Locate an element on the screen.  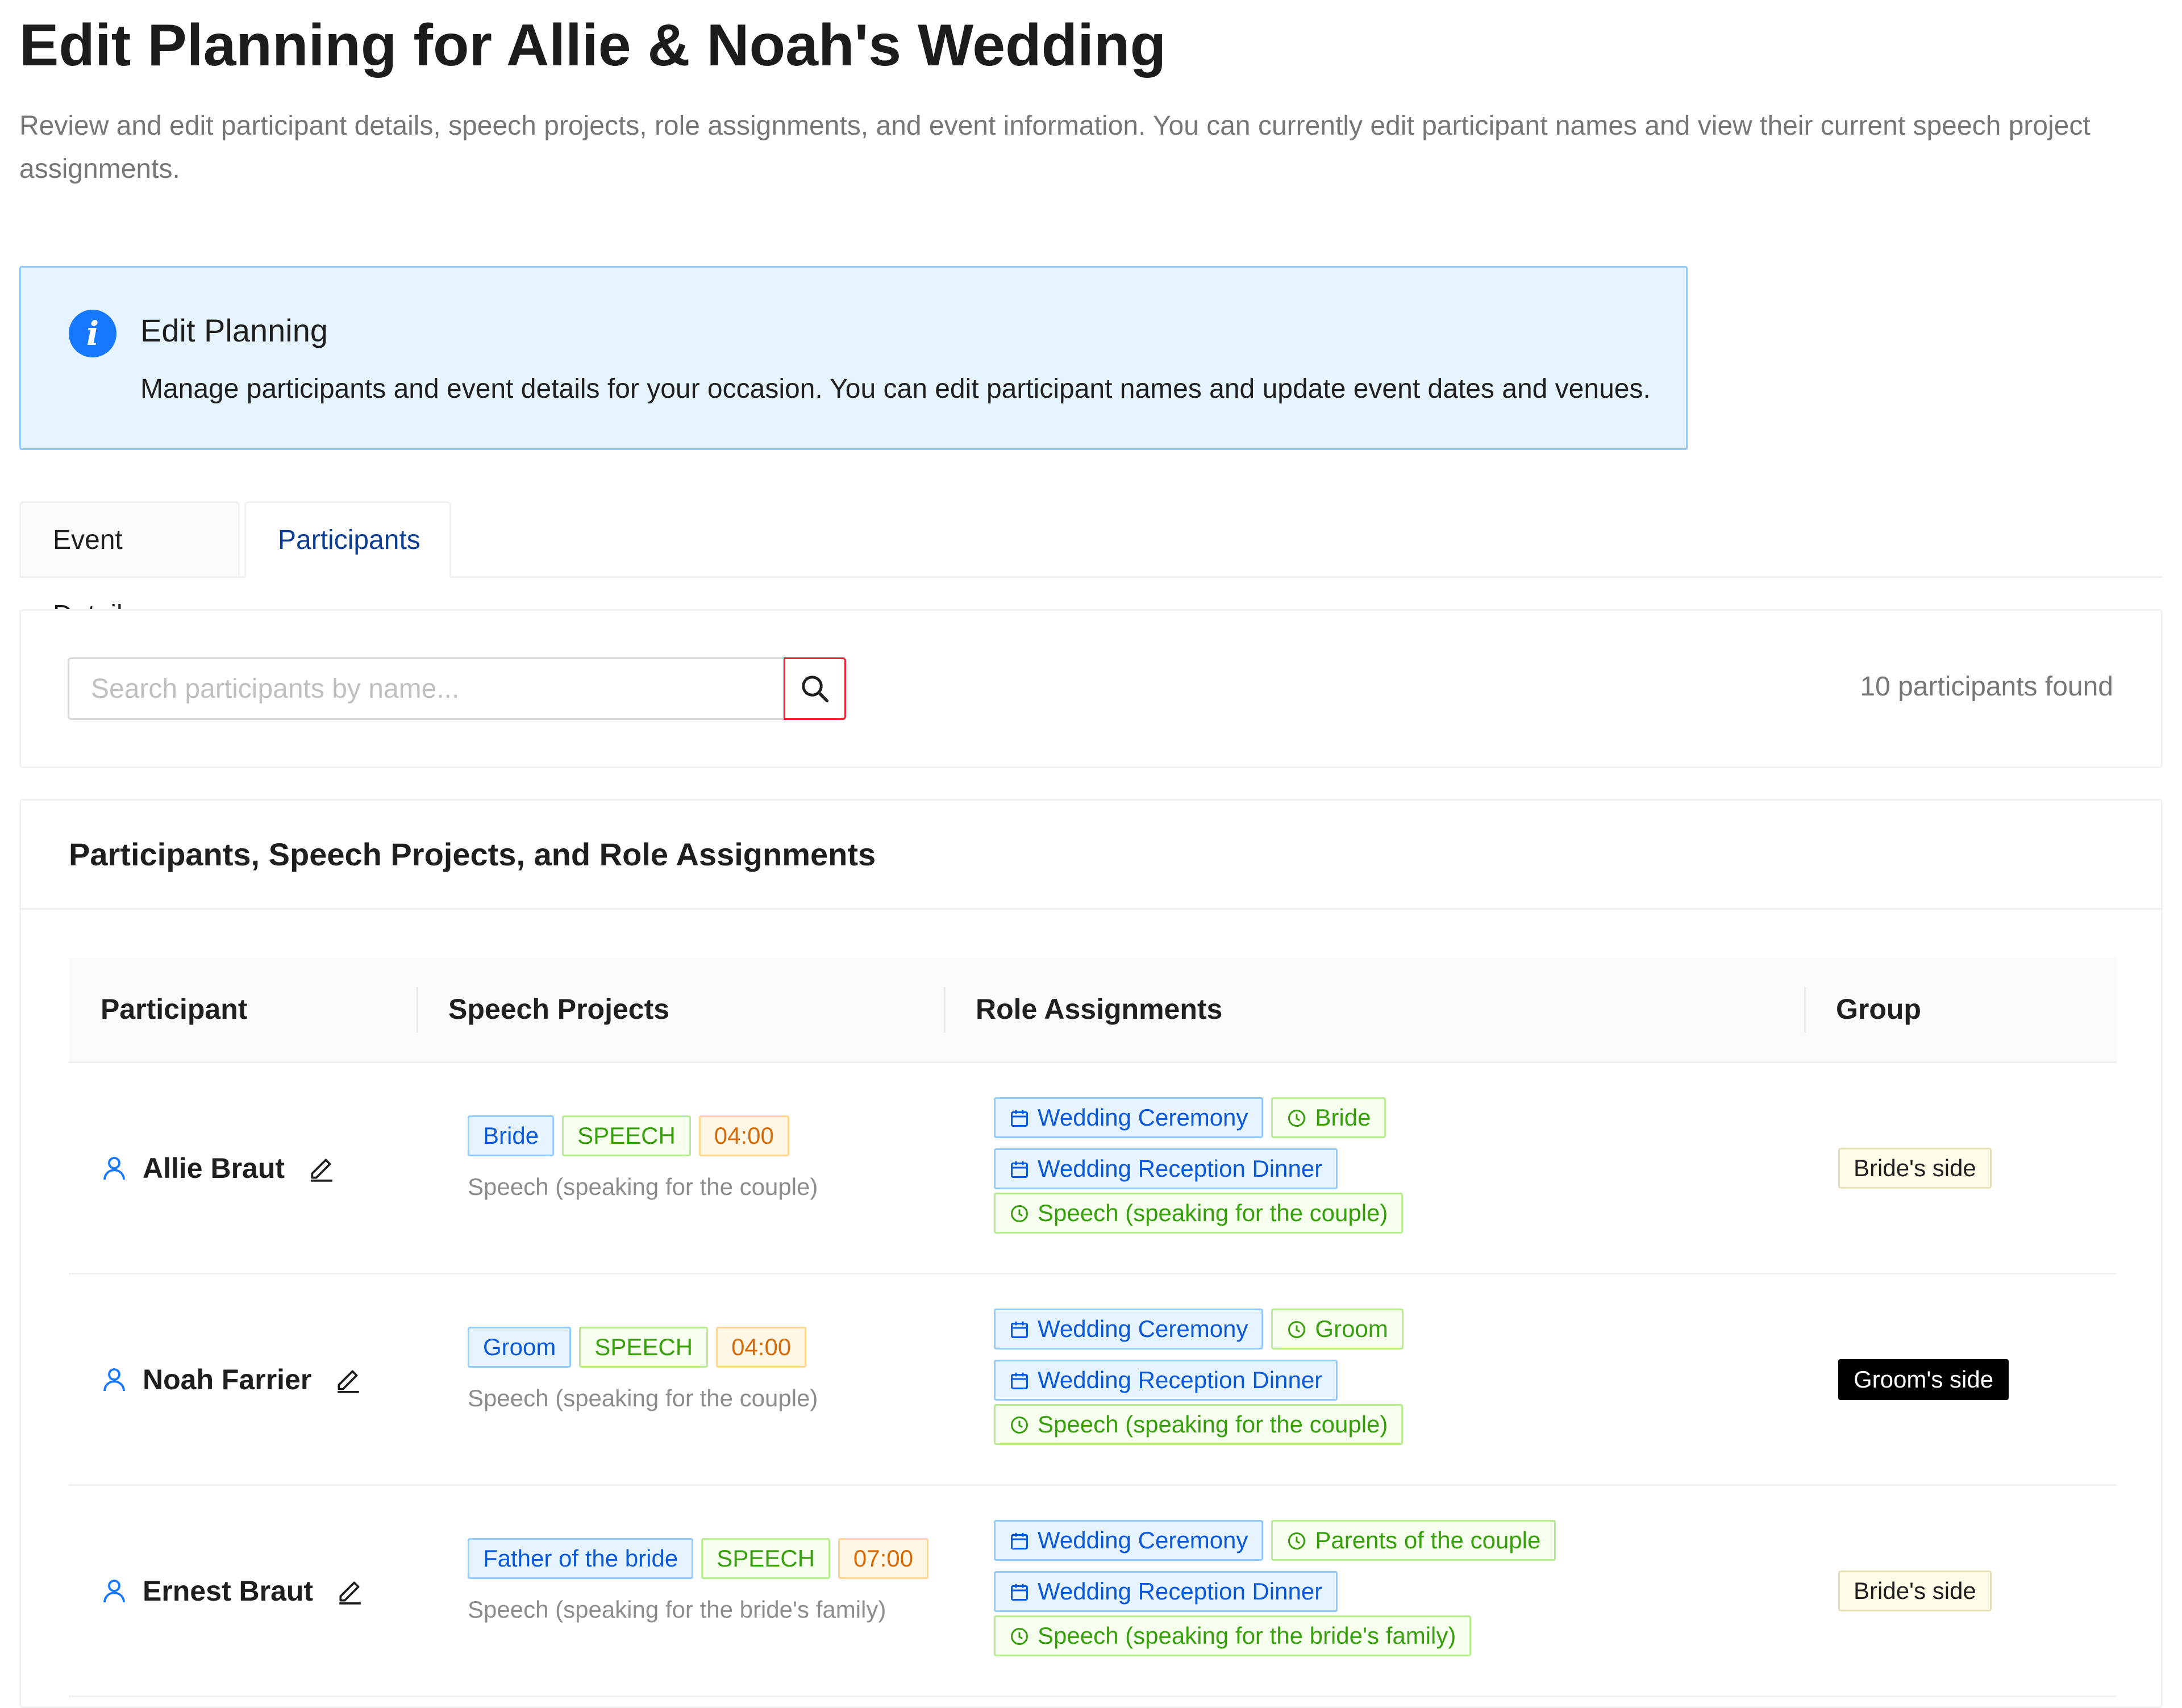
role-tag-ceremony: Bride is located at coordinates (1328, 1117).